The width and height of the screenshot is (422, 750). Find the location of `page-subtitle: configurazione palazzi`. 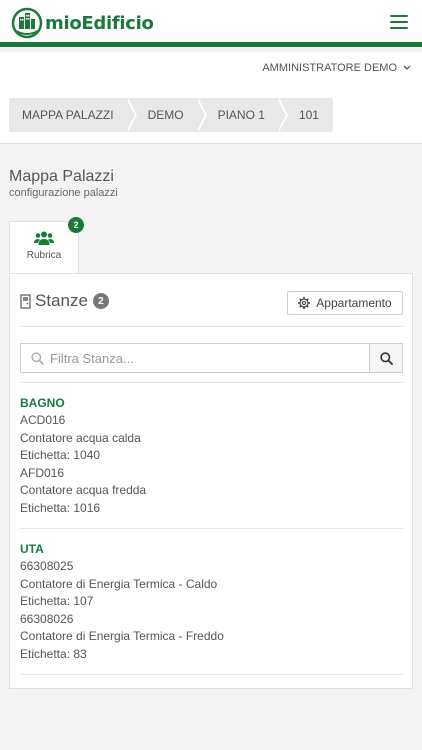

page-subtitle: configurazione palazzi is located at coordinates (63, 193).